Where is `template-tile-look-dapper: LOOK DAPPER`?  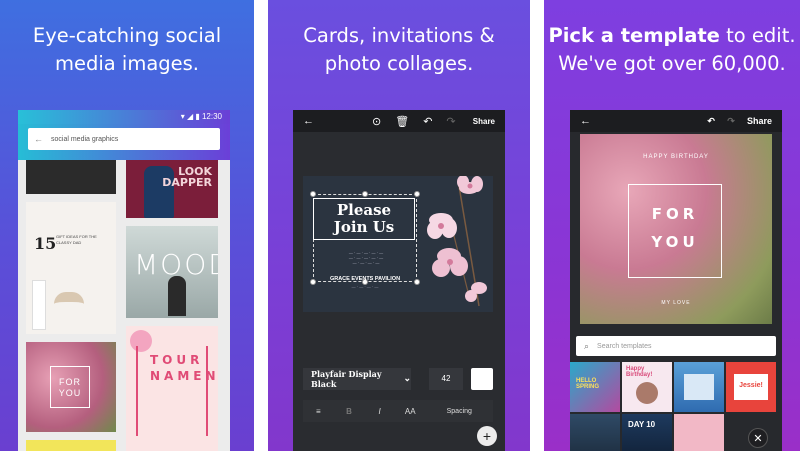
template-tile-look-dapper: LOOK DAPPER is located at coordinates (172, 189).